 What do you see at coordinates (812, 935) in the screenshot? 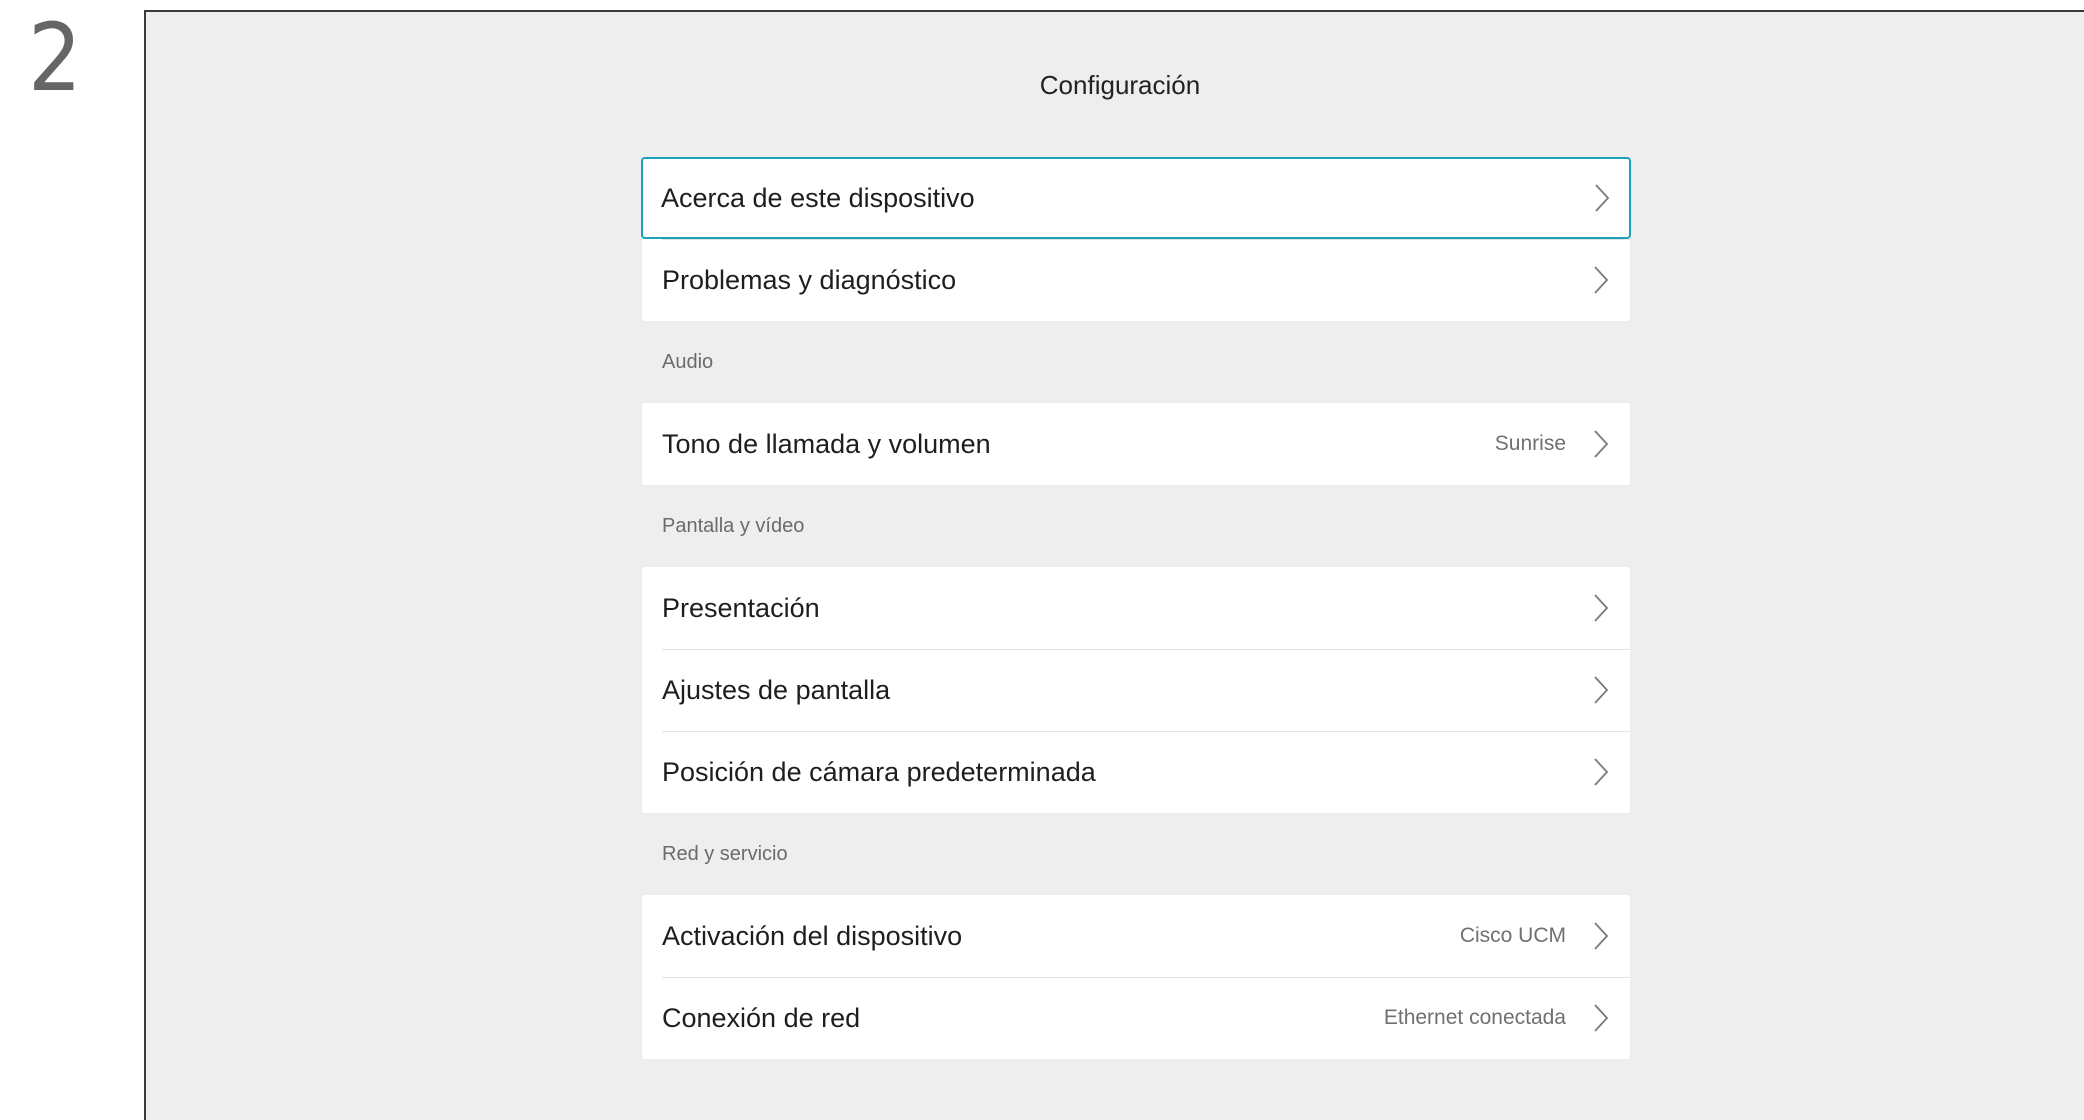
I see `settings-item-label: Activación del dispositivo` at bounding box center [812, 935].